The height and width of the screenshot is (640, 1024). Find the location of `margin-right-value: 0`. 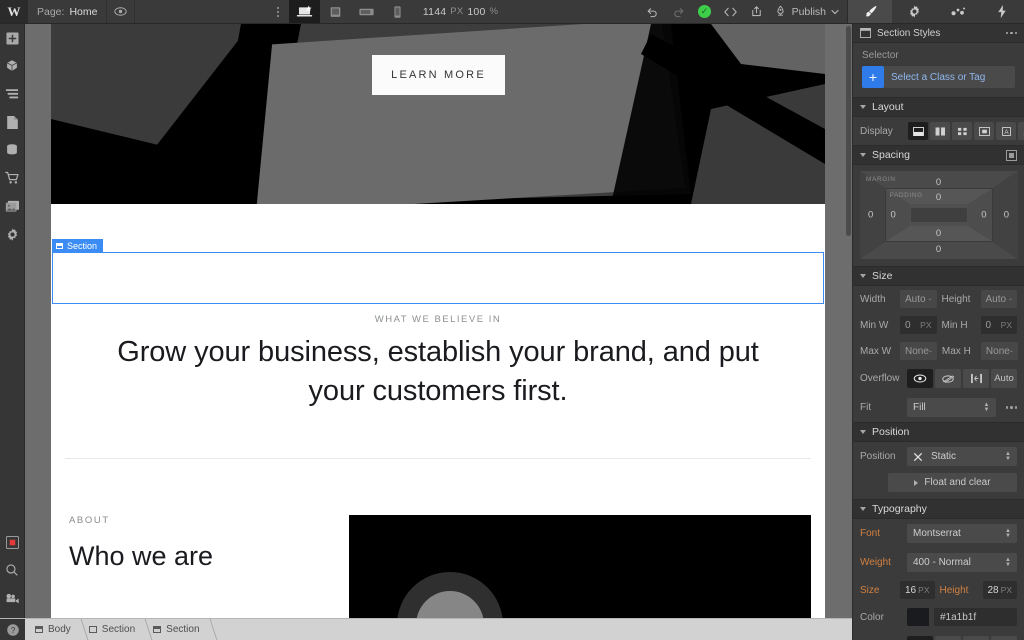

margin-right-value: 0 is located at coordinates (1006, 215).